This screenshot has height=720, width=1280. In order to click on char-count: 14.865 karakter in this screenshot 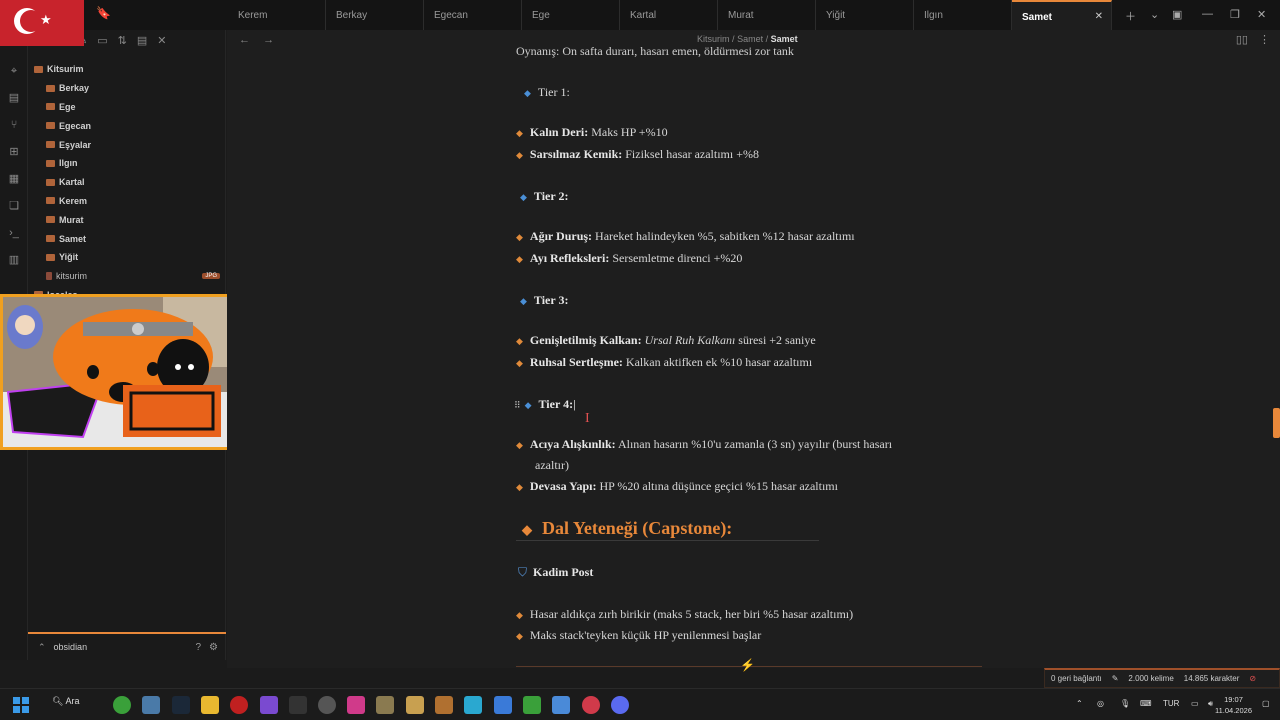, I will do `click(1211, 678)`.